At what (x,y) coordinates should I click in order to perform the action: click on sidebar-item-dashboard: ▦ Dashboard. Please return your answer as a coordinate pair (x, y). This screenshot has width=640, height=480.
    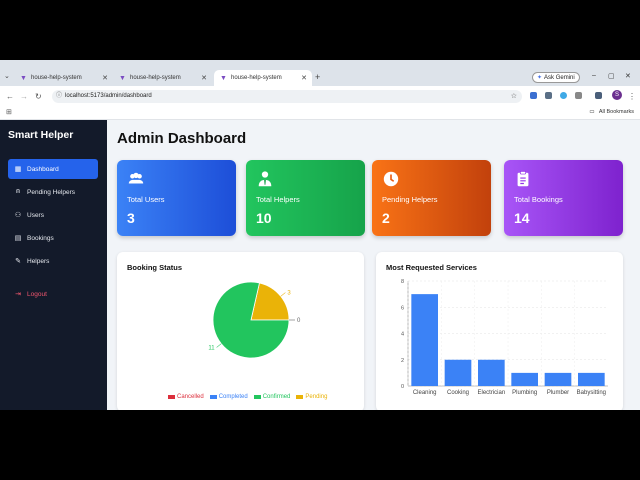
    Looking at the image, I should click on (53, 169).